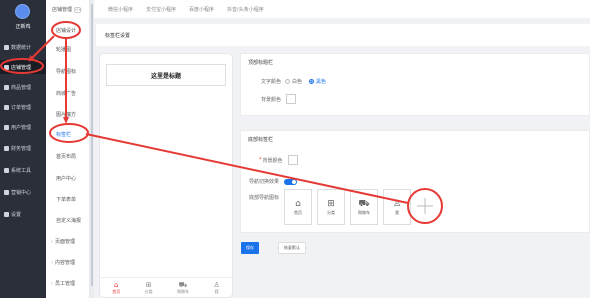 This screenshot has height=298, width=590. What do you see at coordinates (6, 148) in the screenshot?
I see `wallet-icon` at bounding box center [6, 148].